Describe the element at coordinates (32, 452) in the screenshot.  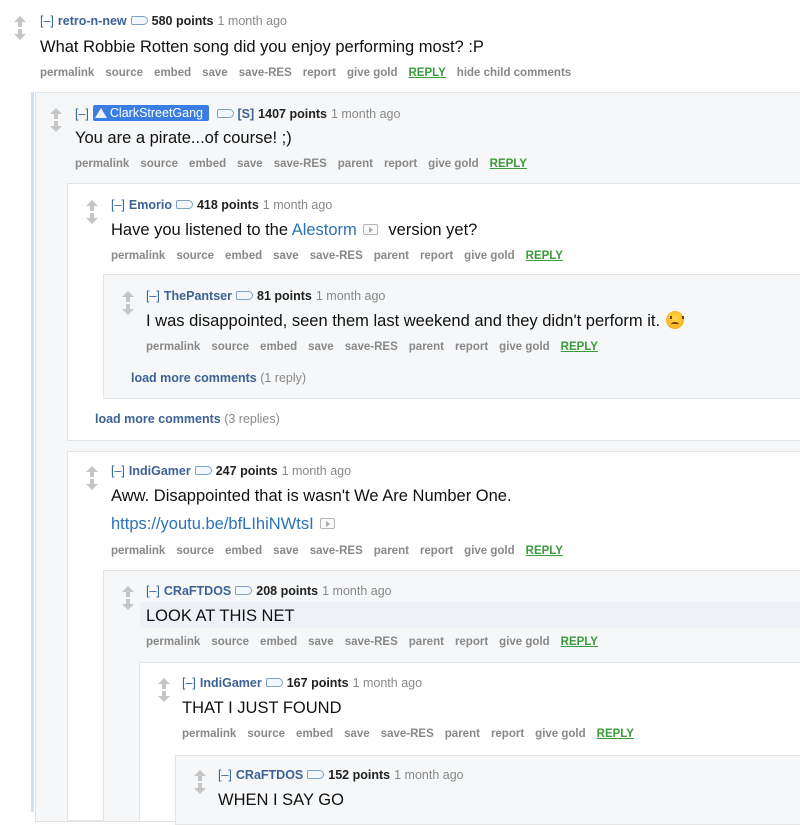
I see `thread-line` at that location.